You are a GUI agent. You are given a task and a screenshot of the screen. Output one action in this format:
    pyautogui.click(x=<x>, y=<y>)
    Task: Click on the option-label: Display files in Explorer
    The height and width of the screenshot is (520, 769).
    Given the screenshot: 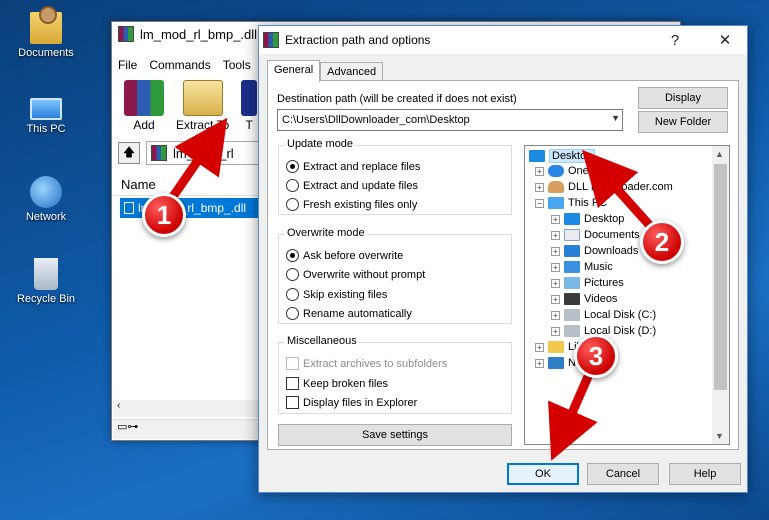 What is the action you would take?
    pyautogui.click(x=360, y=402)
    